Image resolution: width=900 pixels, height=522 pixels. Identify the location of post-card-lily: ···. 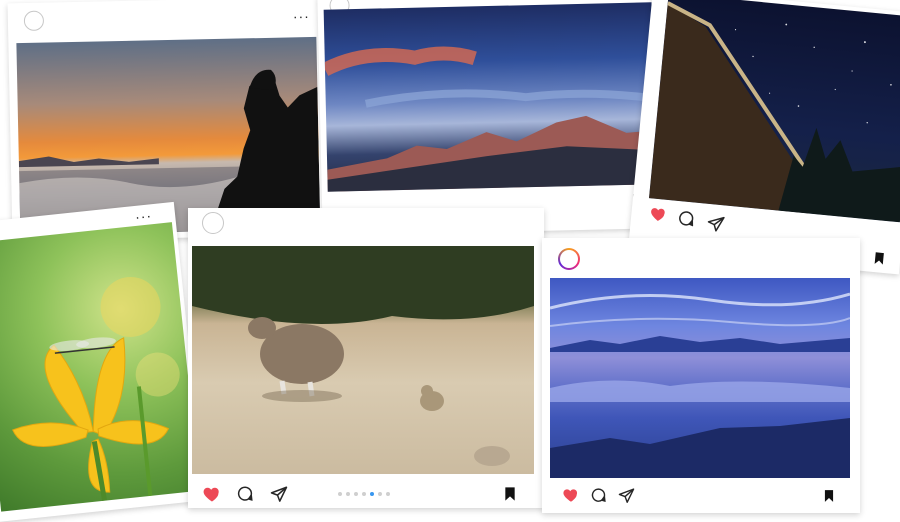
(103, 361).